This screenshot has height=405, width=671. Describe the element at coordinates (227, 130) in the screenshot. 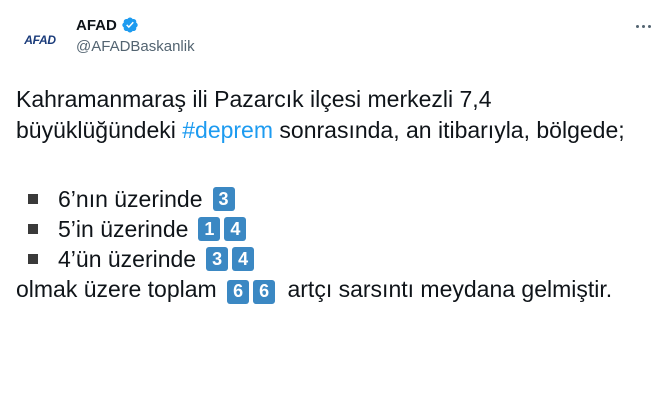

I see `hashtag-link: #deprem` at that location.